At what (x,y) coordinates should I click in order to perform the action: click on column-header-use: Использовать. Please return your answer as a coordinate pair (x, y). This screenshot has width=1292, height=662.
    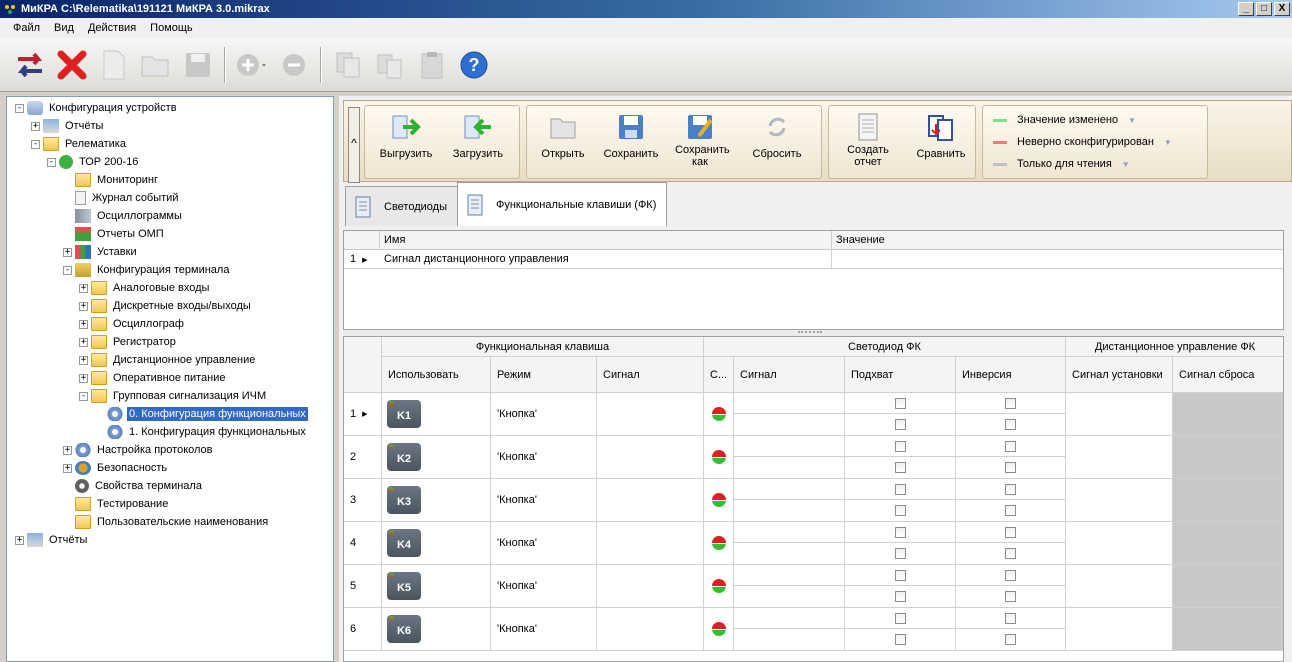
    Looking at the image, I should click on (436, 375).